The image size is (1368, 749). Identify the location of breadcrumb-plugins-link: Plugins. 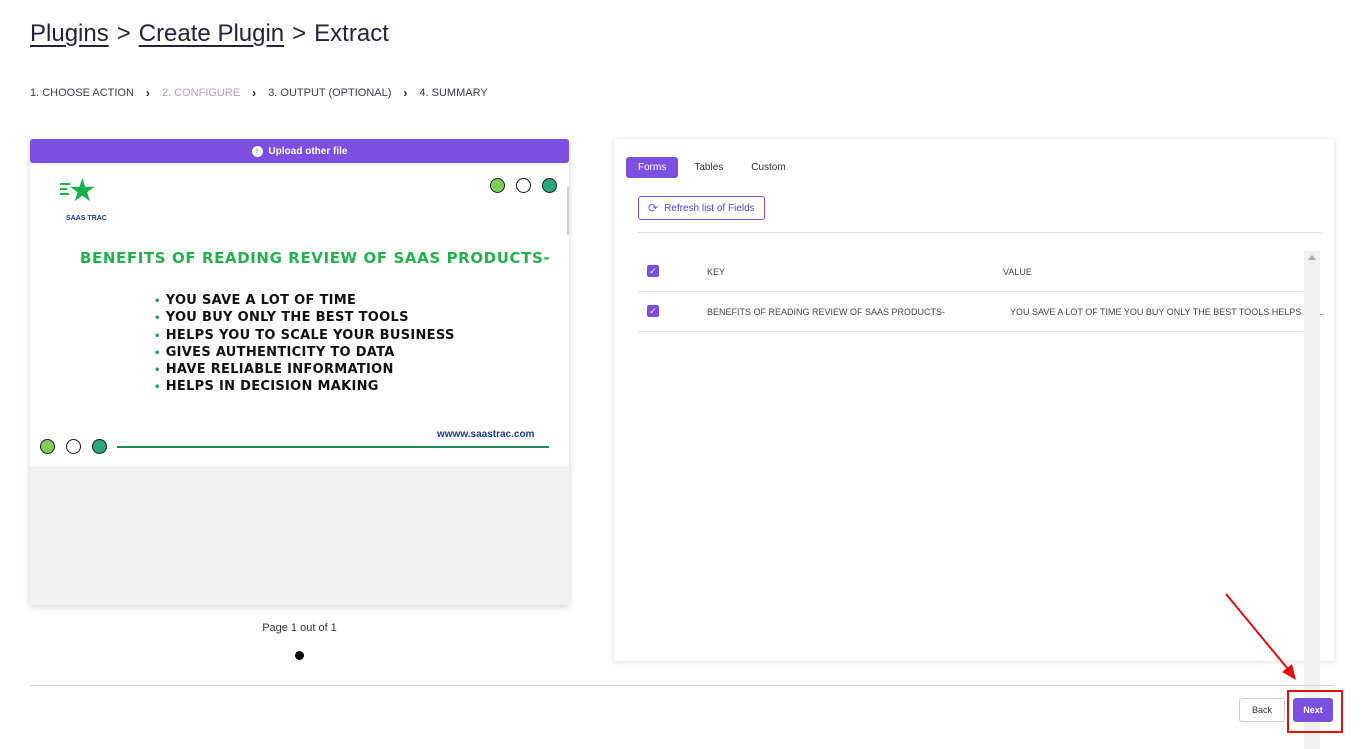
(69, 33).